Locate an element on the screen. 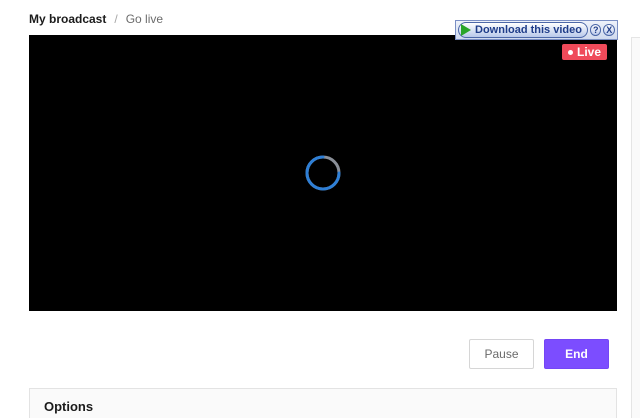  live-badge: Live is located at coordinates (584, 52).